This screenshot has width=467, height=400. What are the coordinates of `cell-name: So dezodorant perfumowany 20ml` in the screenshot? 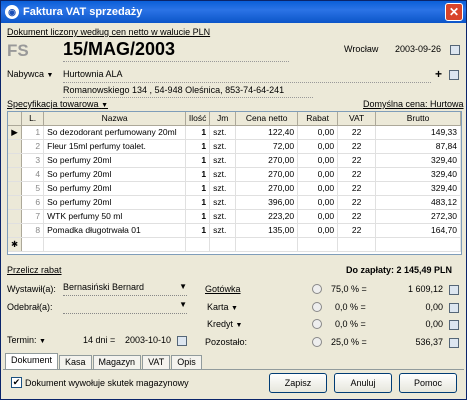 It's located at (115, 132).